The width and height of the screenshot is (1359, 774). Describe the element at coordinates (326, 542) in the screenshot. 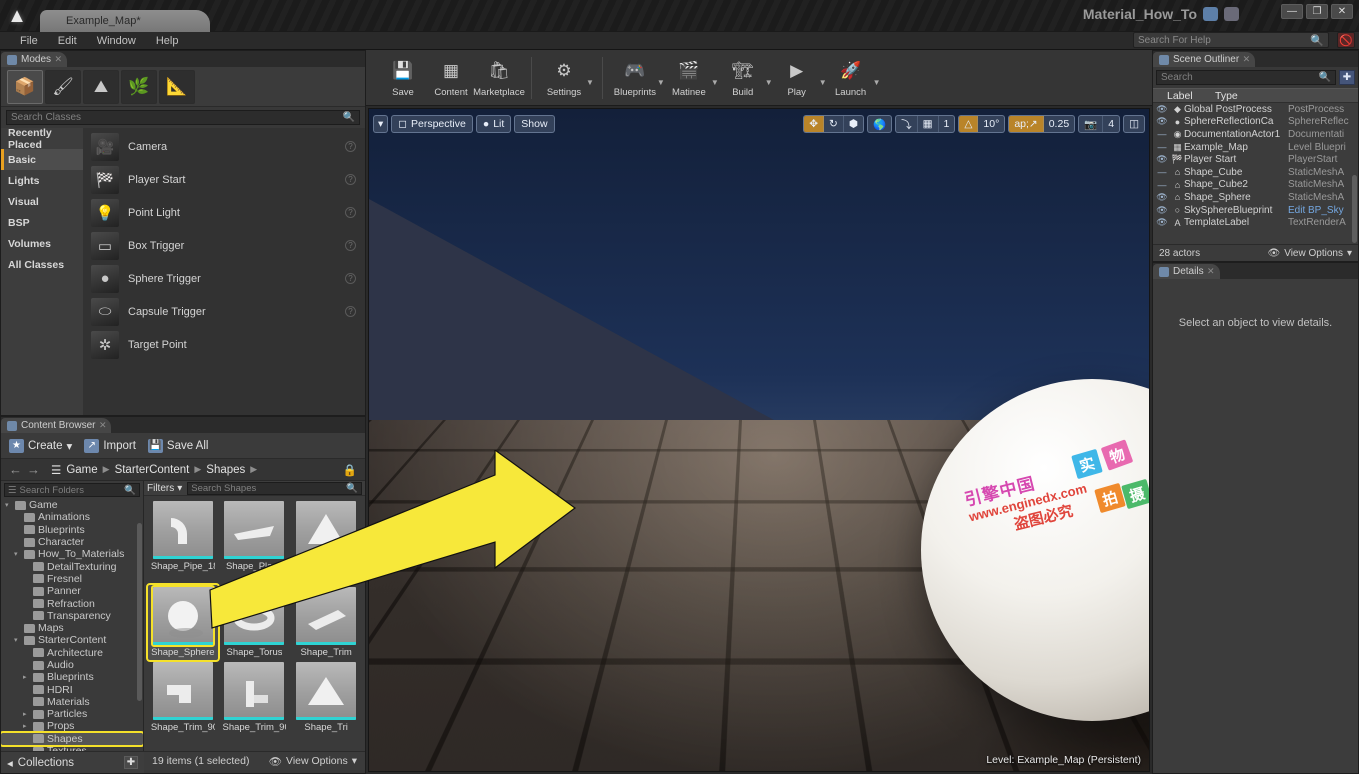

I see `asset-cell: Shape_Quad Pyramid` at that location.